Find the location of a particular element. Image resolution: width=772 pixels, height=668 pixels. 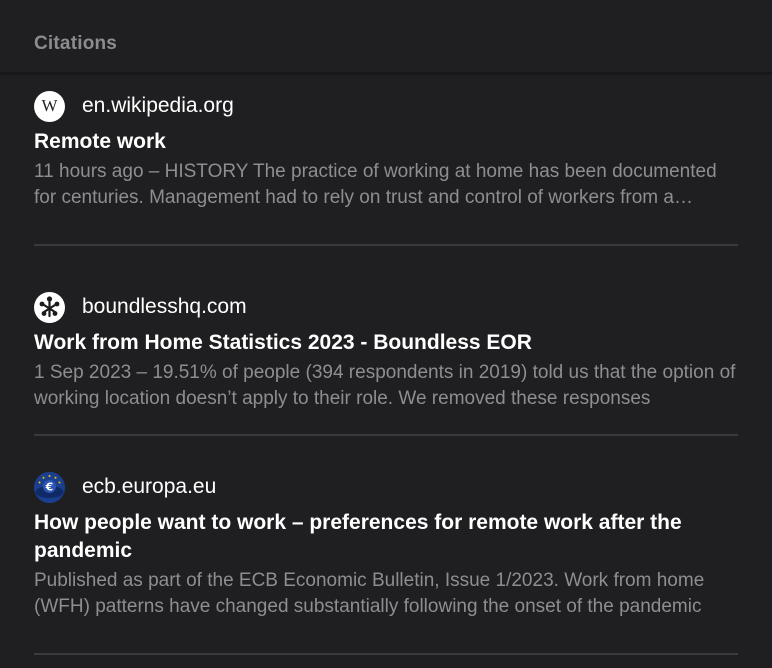

wikipedia-w-icon: W is located at coordinates (49, 106).